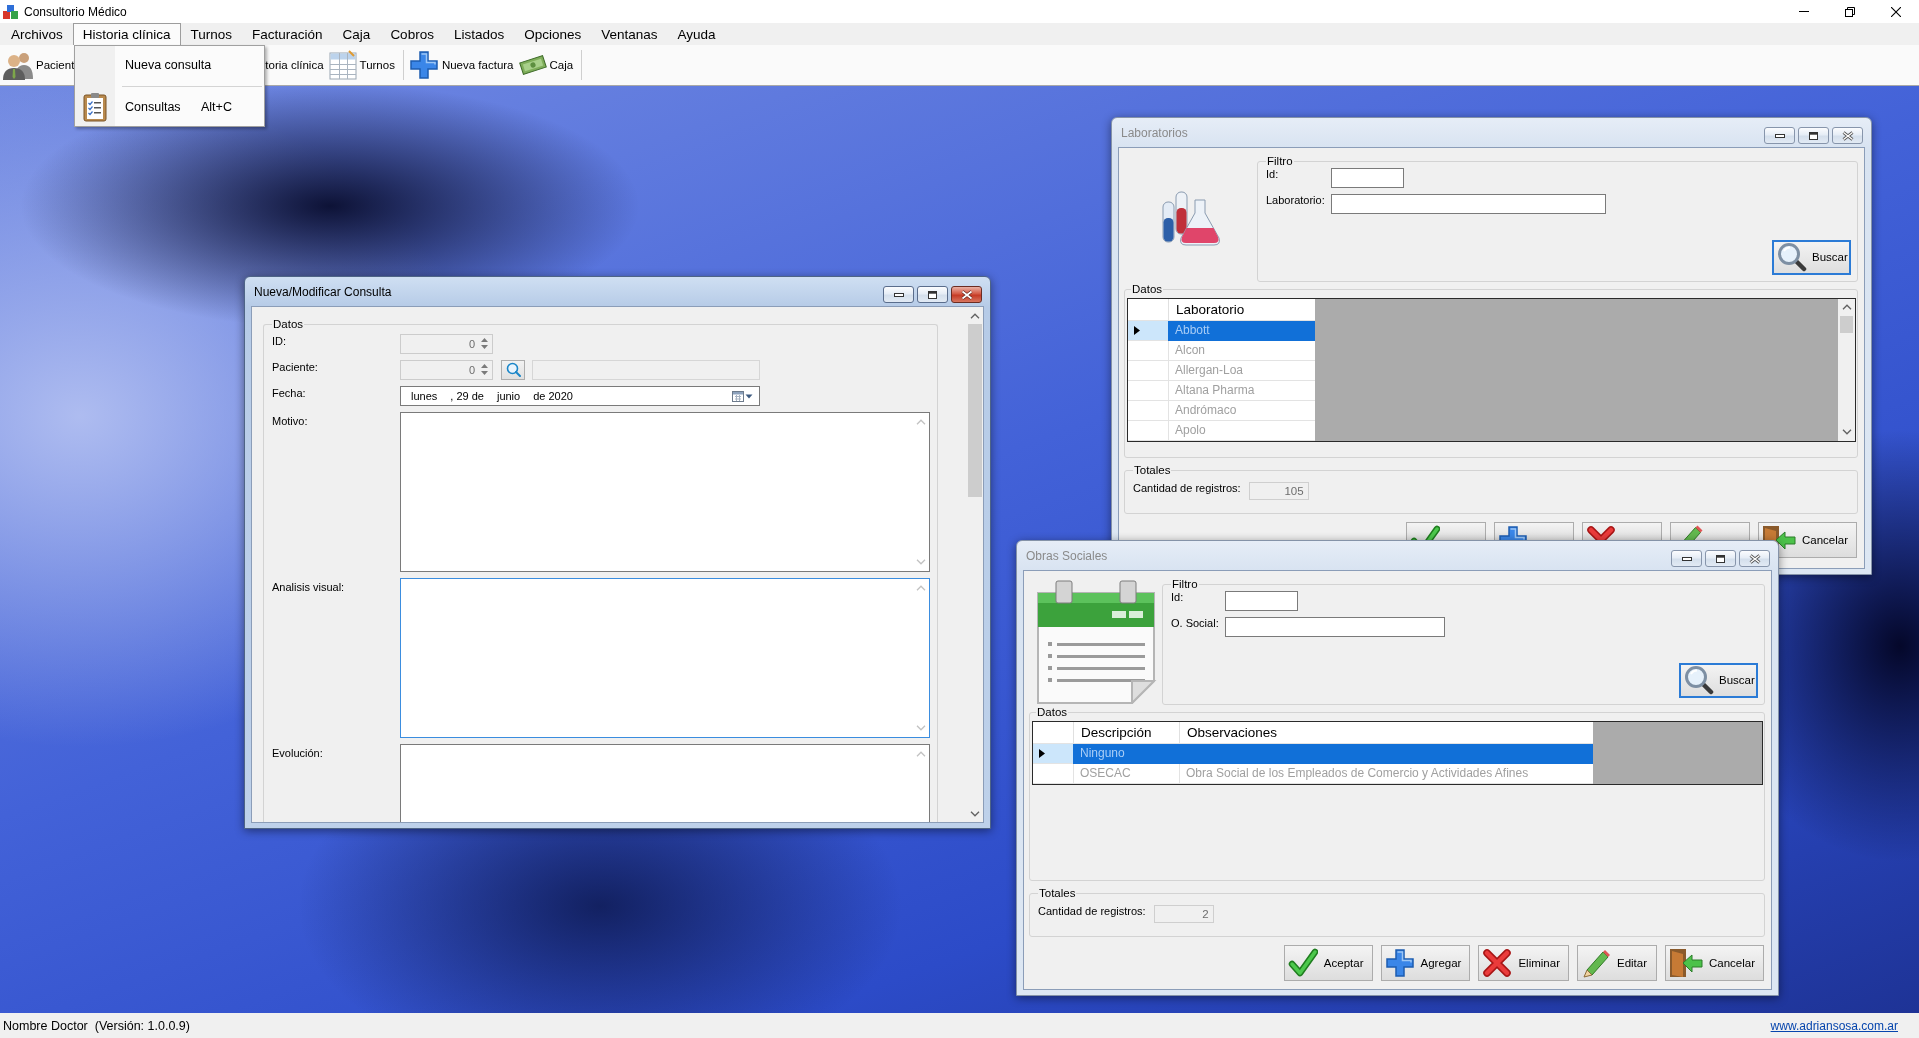 The image size is (1919, 1038). What do you see at coordinates (1052, 712) in the screenshot?
I see `group-title: Datos` at bounding box center [1052, 712].